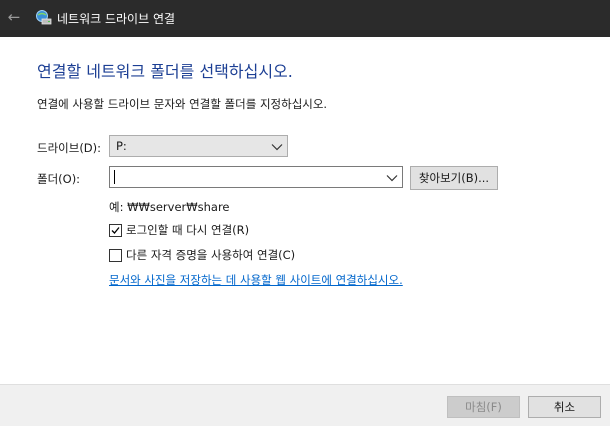 The image size is (610, 426). Describe the element at coordinates (44, 17) in the screenshot. I see `network-drive-icon` at that location.